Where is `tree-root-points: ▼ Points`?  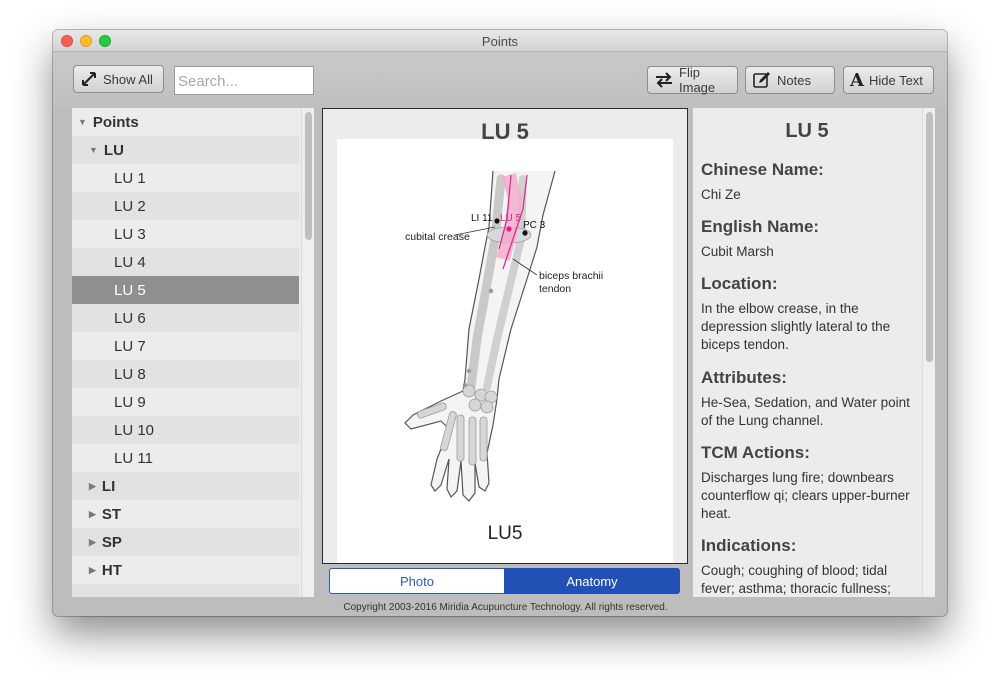
tree-root-points: ▼ Points is located at coordinates (185, 122).